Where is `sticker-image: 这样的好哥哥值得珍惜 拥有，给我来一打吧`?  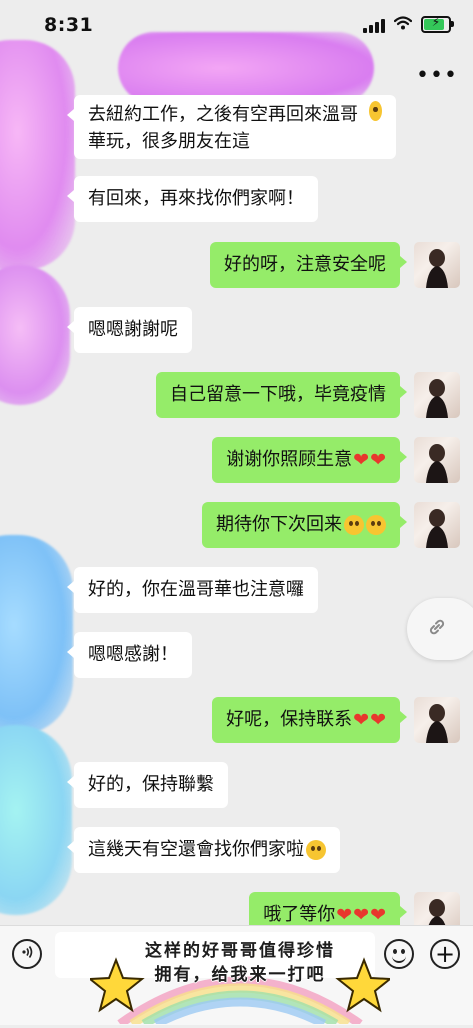 sticker-image: 这样的好哥哥值得珍惜 拥有，给我来一打吧 is located at coordinates (240, 979).